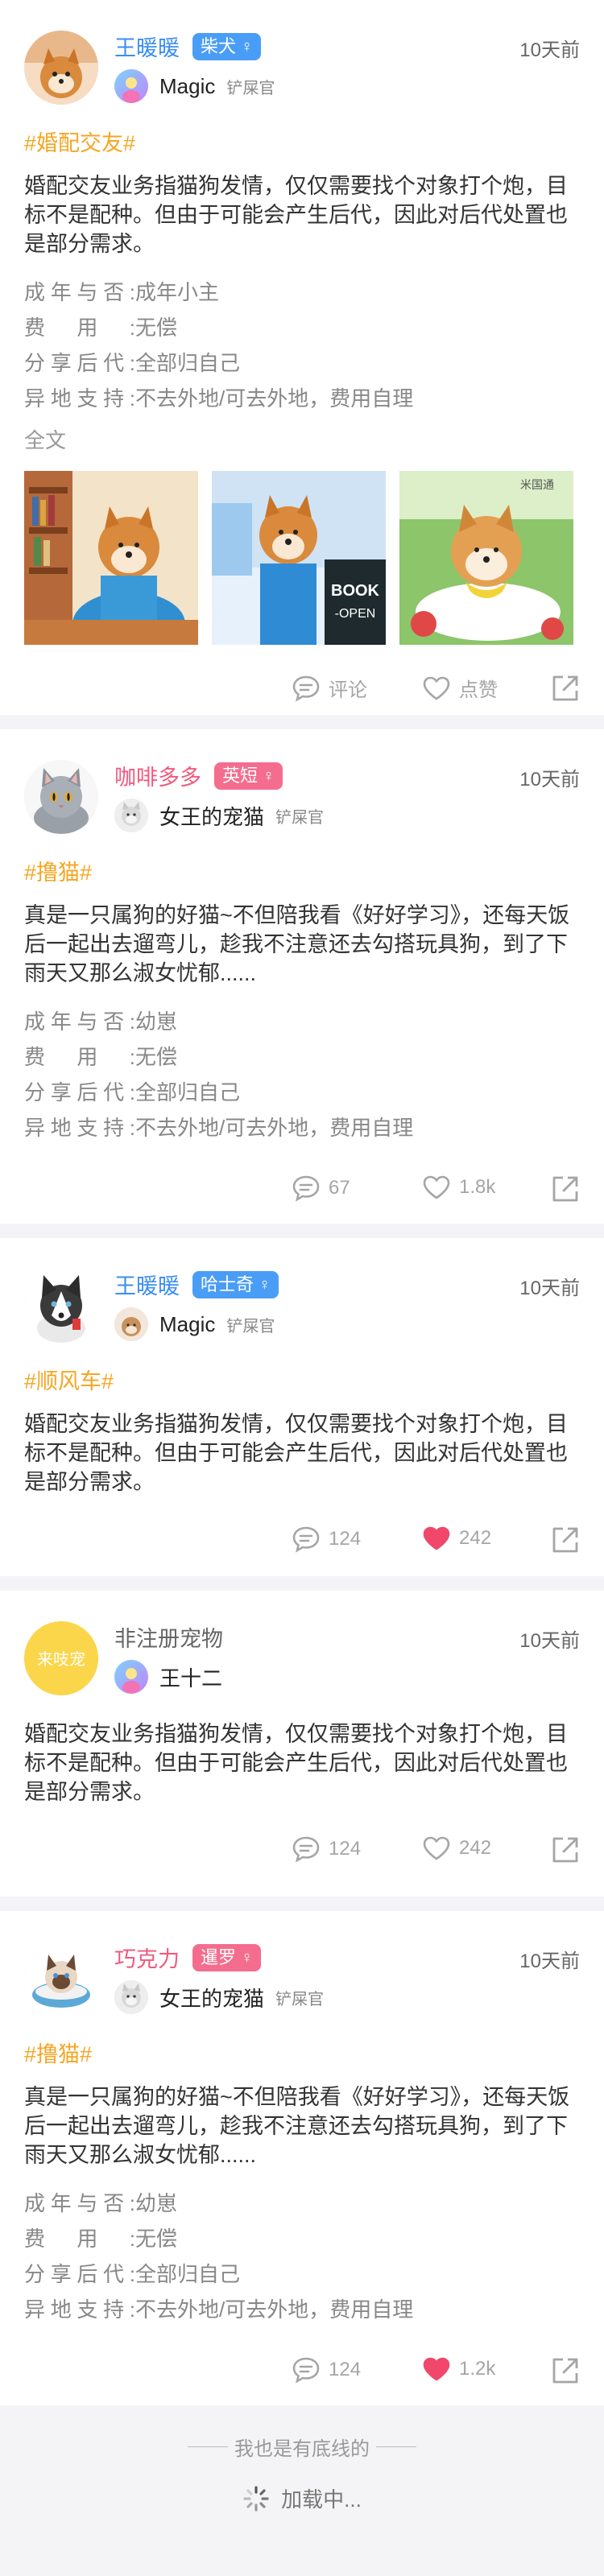 The height and width of the screenshot is (2576, 604). Describe the element at coordinates (111, 558) in the screenshot. I see `post-photo` at that location.